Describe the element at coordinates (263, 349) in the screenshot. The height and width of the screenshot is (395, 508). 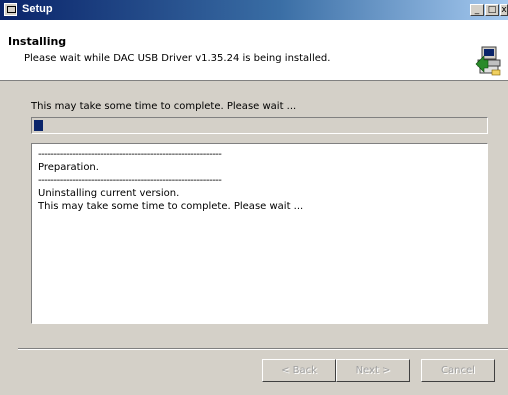
I see `divider` at that location.